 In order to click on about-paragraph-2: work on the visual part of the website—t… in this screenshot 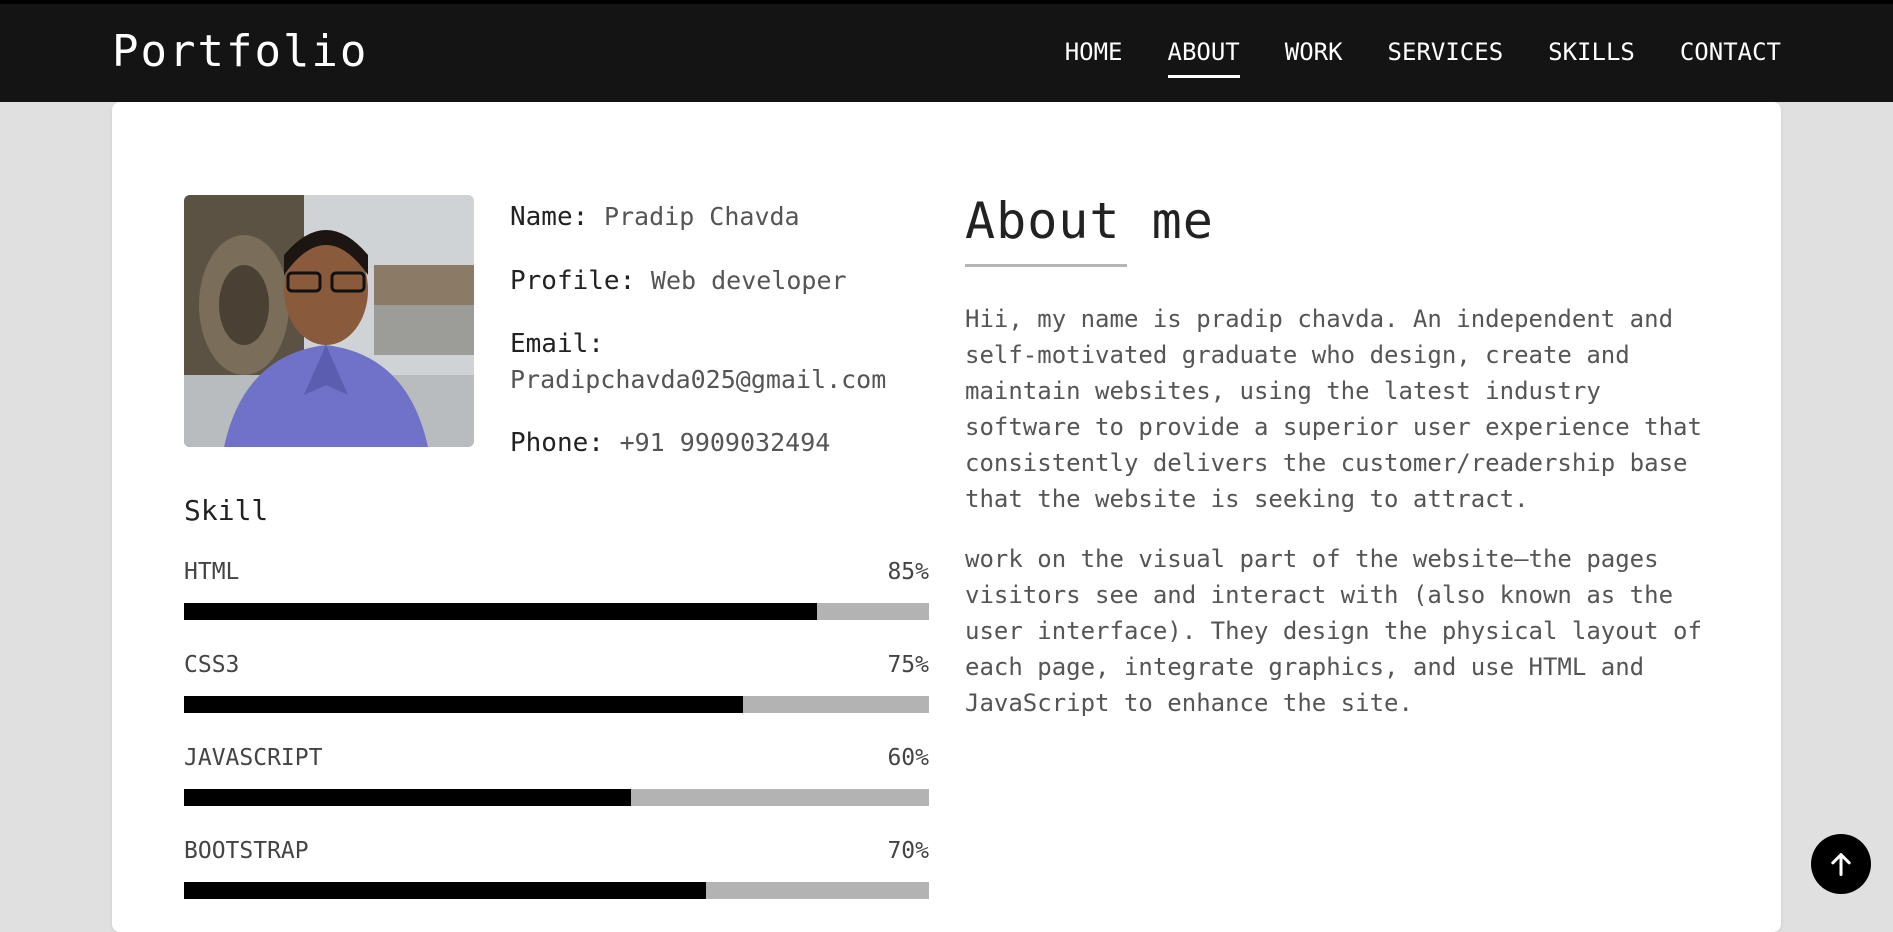, I will do `click(1333, 631)`.